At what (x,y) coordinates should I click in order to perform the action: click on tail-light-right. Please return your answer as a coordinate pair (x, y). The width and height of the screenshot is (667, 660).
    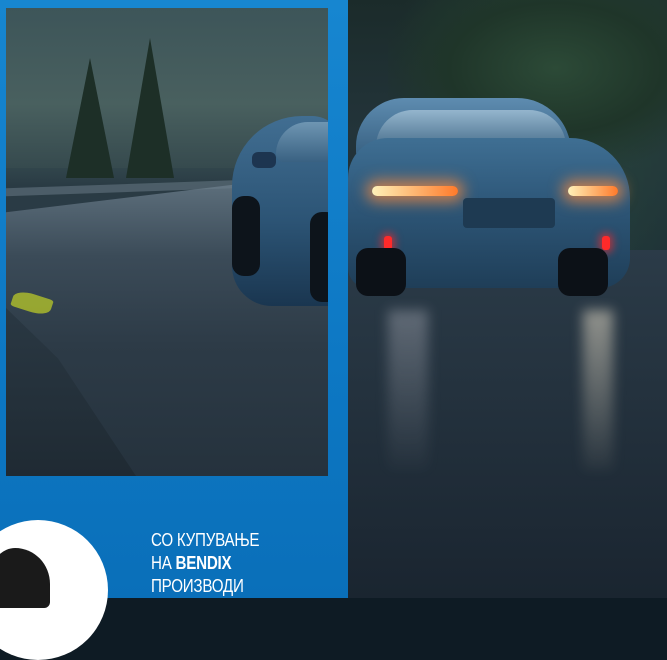
    Looking at the image, I should click on (593, 191).